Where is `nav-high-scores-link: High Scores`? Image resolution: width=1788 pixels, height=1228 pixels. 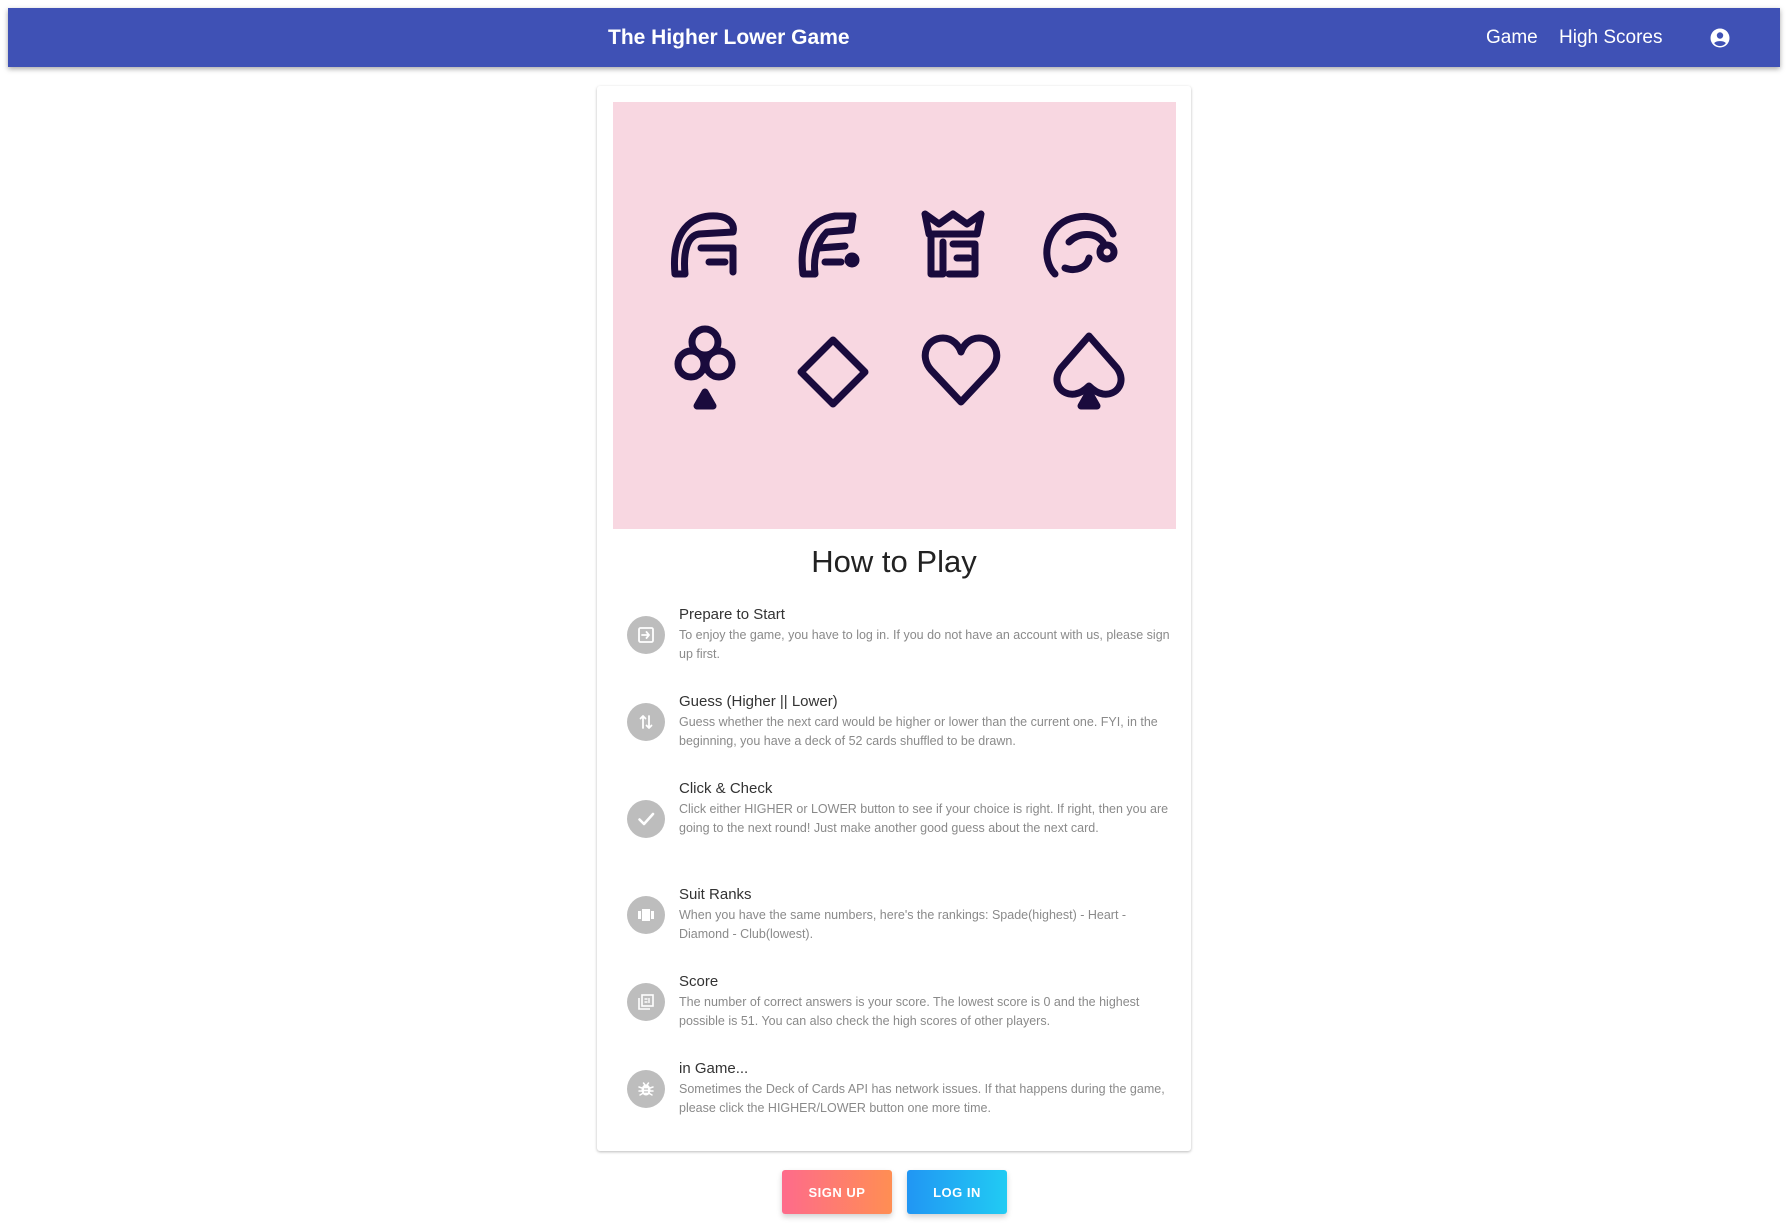
nav-high-scores-link: High Scores is located at coordinates (1611, 37).